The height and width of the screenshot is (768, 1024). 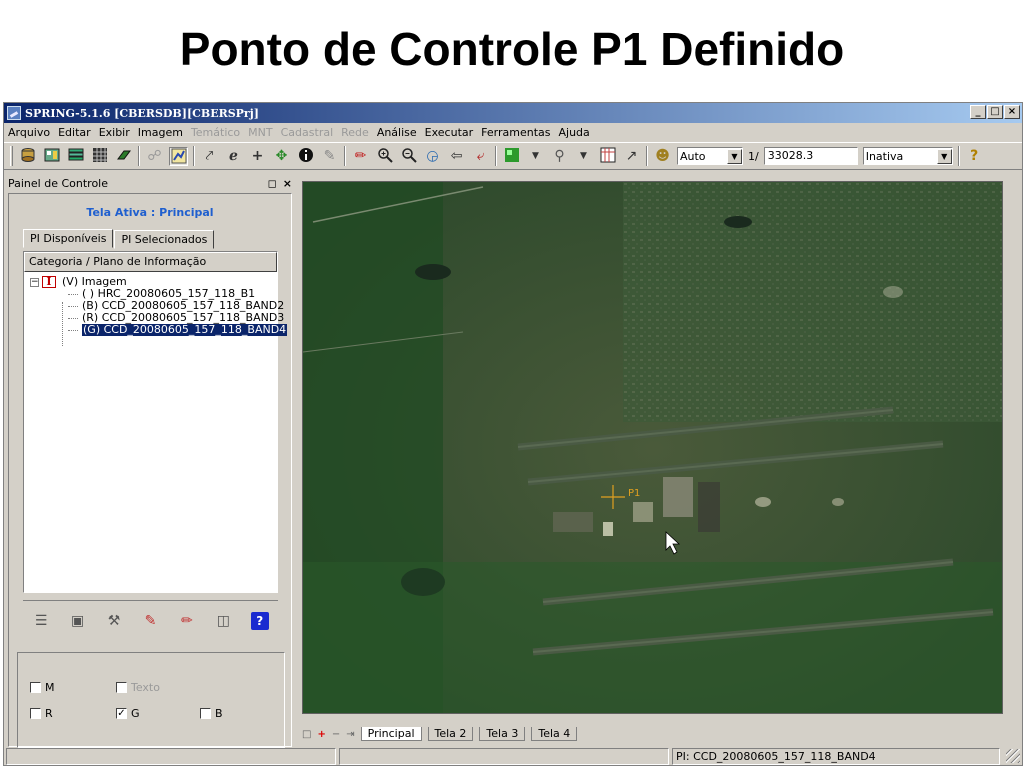 I want to click on back-arrow-icon: ⇦, so click(x=456, y=156).